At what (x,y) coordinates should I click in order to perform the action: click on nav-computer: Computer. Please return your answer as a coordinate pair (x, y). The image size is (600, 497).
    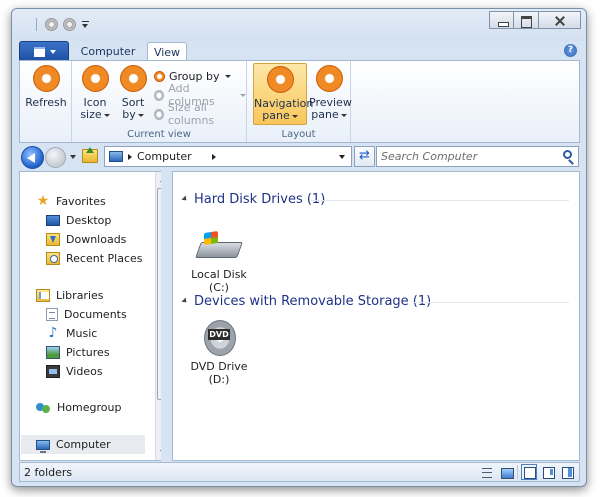
    Looking at the image, I should click on (83, 444).